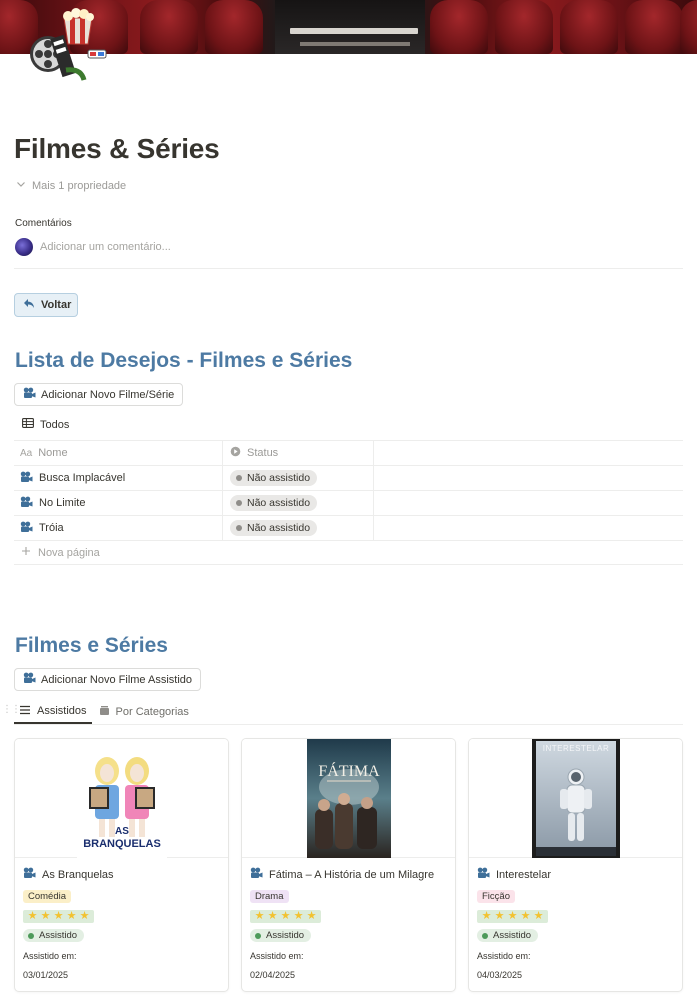  Describe the element at coordinates (348, 268) in the screenshot. I see `divider` at that location.